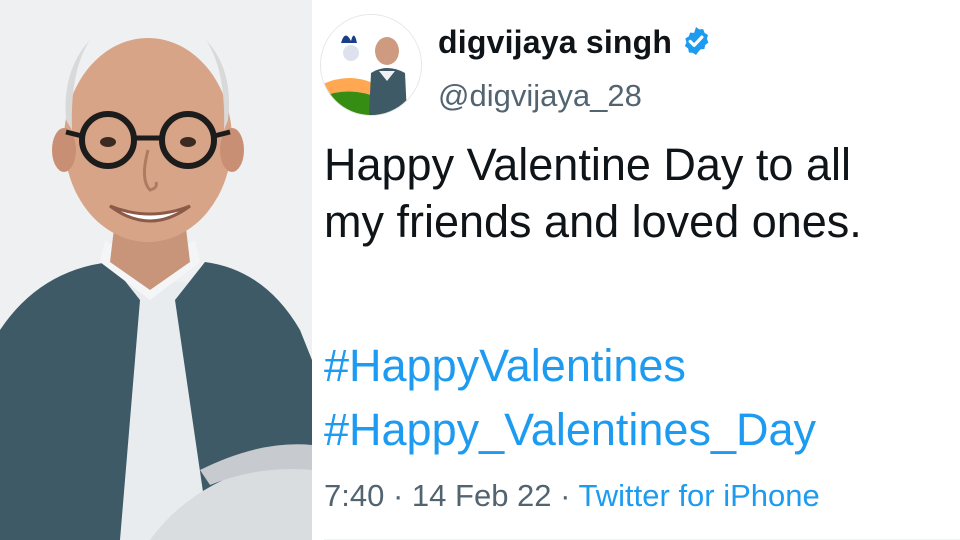 The image size is (960, 540). Describe the element at coordinates (697, 41) in the screenshot. I see `verified-badge-icon` at that location.